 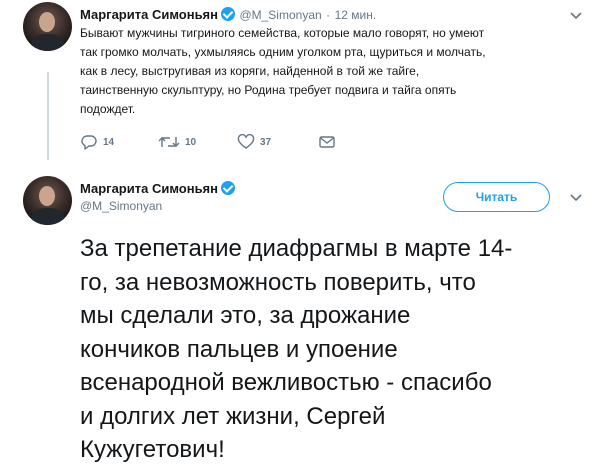 I want to click on reply-count: 14, so click(x=109, y=142).